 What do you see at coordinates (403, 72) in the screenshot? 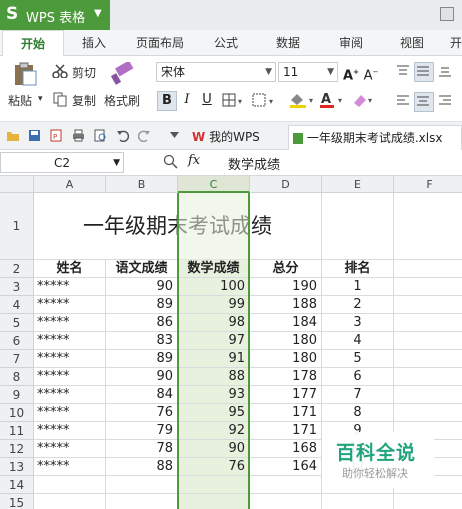
I see `align-top-icon` at bounding box center [403, 72].